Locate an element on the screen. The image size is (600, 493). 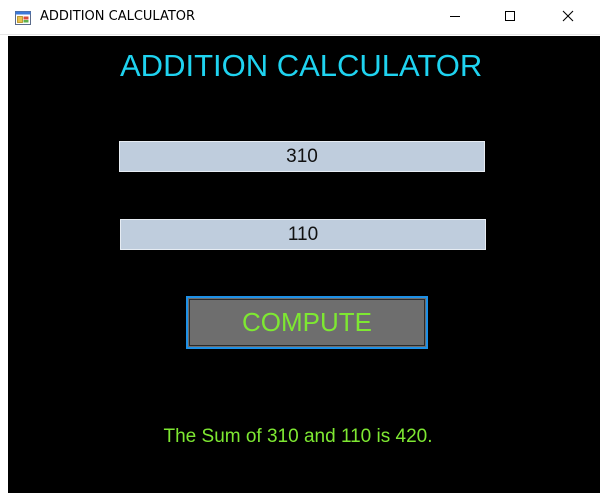
window-title: ADDITION CALCULATOR is located at coordinates (118, 16).